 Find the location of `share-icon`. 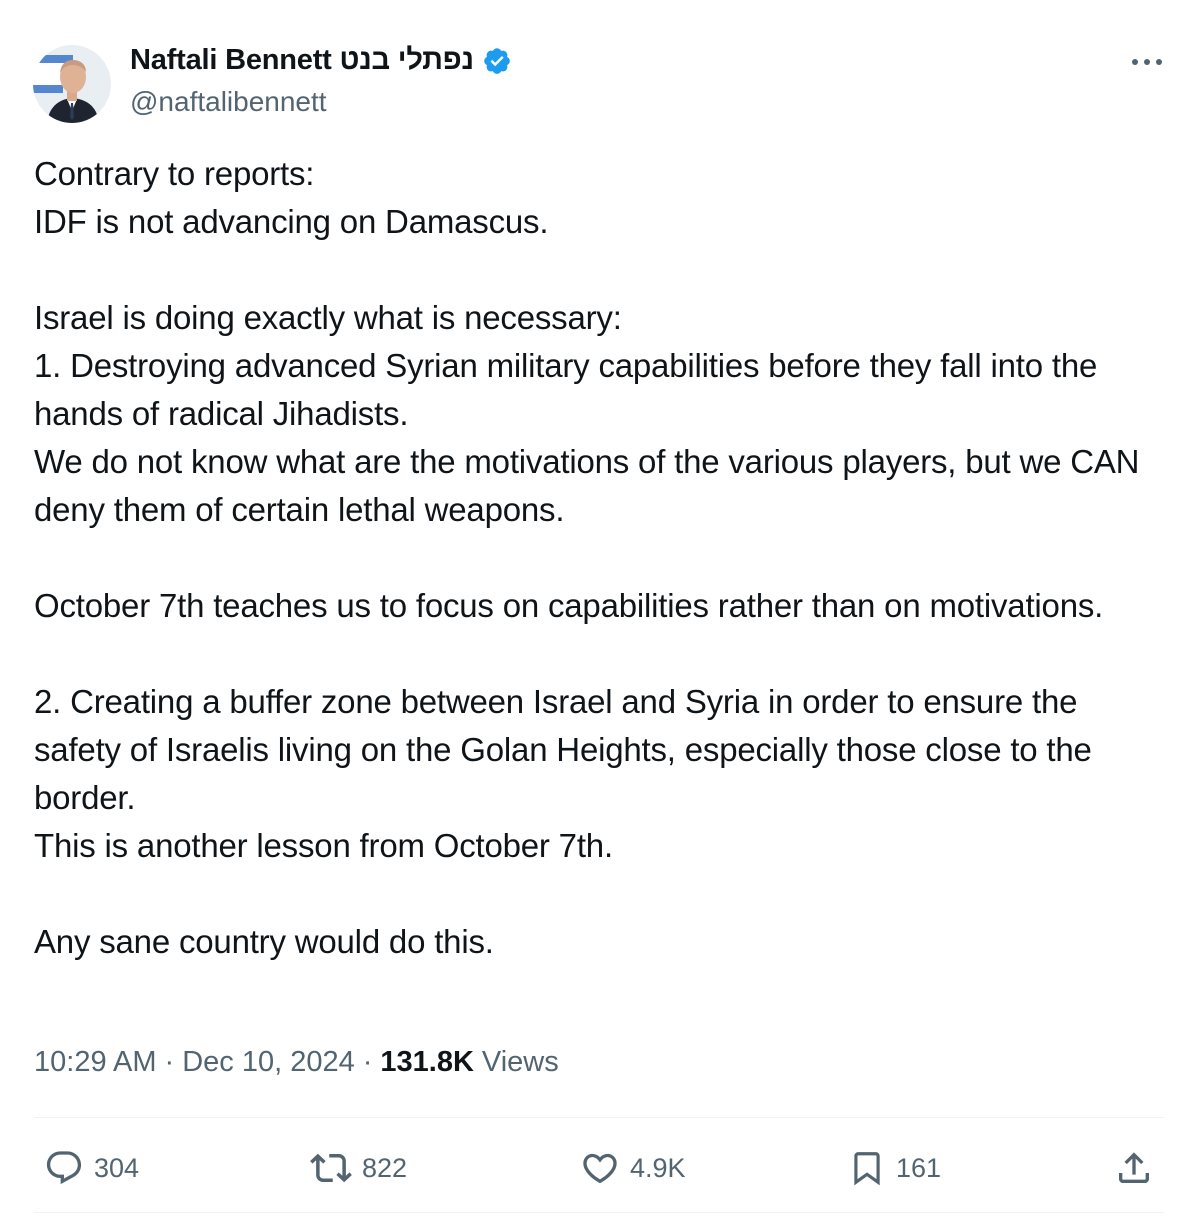

share-icon is located at coordinates (1134, 1167).